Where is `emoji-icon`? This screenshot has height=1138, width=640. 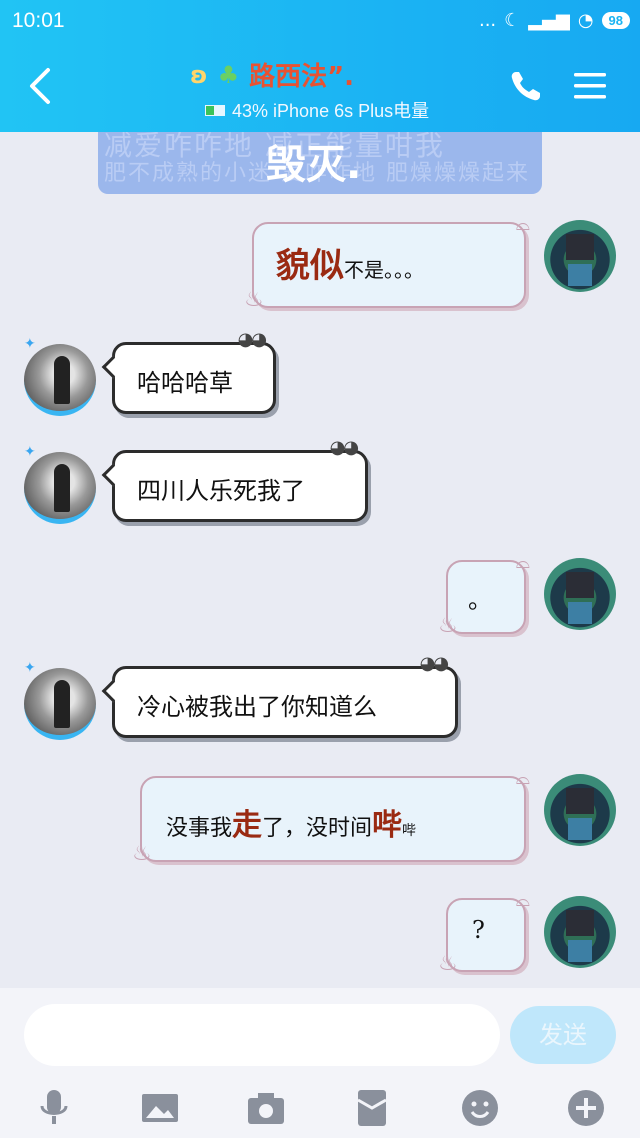
emoji-icon is located at coordinates (480, 1108).